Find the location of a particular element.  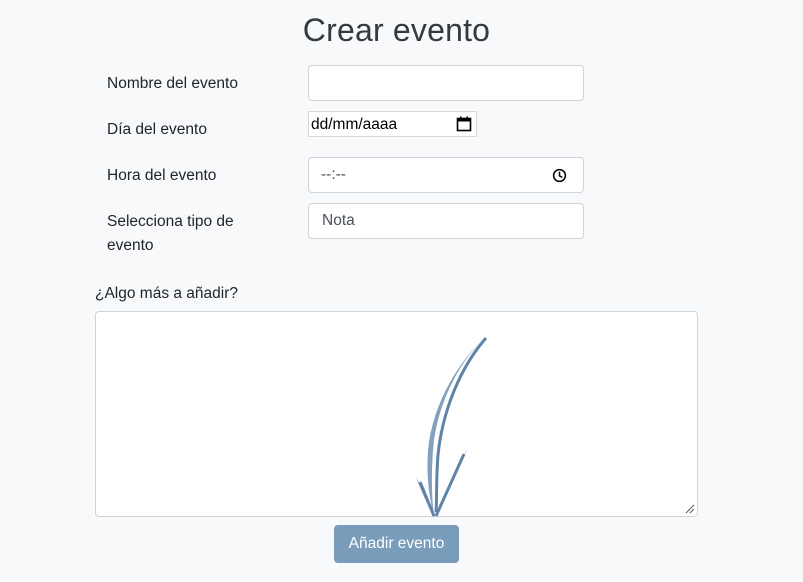

event-date-input: dd/mm/aaaa is located at coordinates (392, 124).